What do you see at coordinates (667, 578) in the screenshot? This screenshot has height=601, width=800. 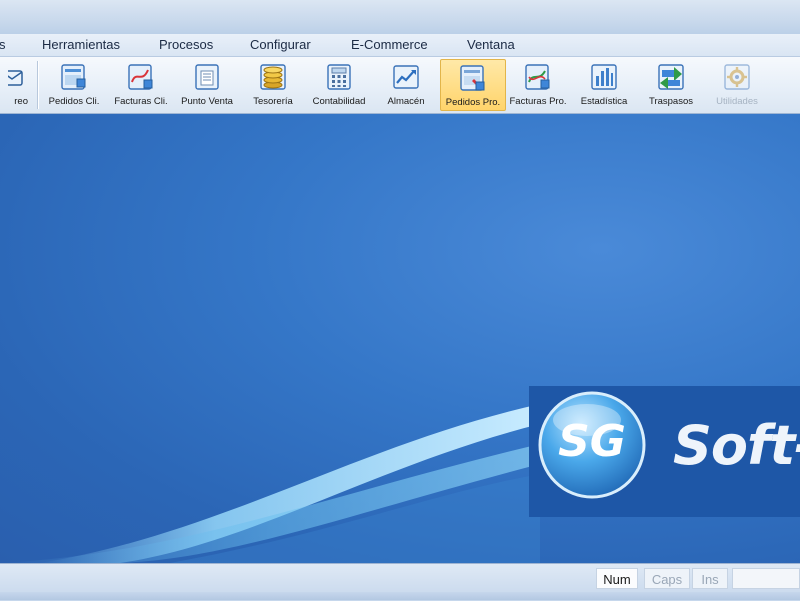 I see `status-caps-indicator: Caps` at bounding box center [667, 578].